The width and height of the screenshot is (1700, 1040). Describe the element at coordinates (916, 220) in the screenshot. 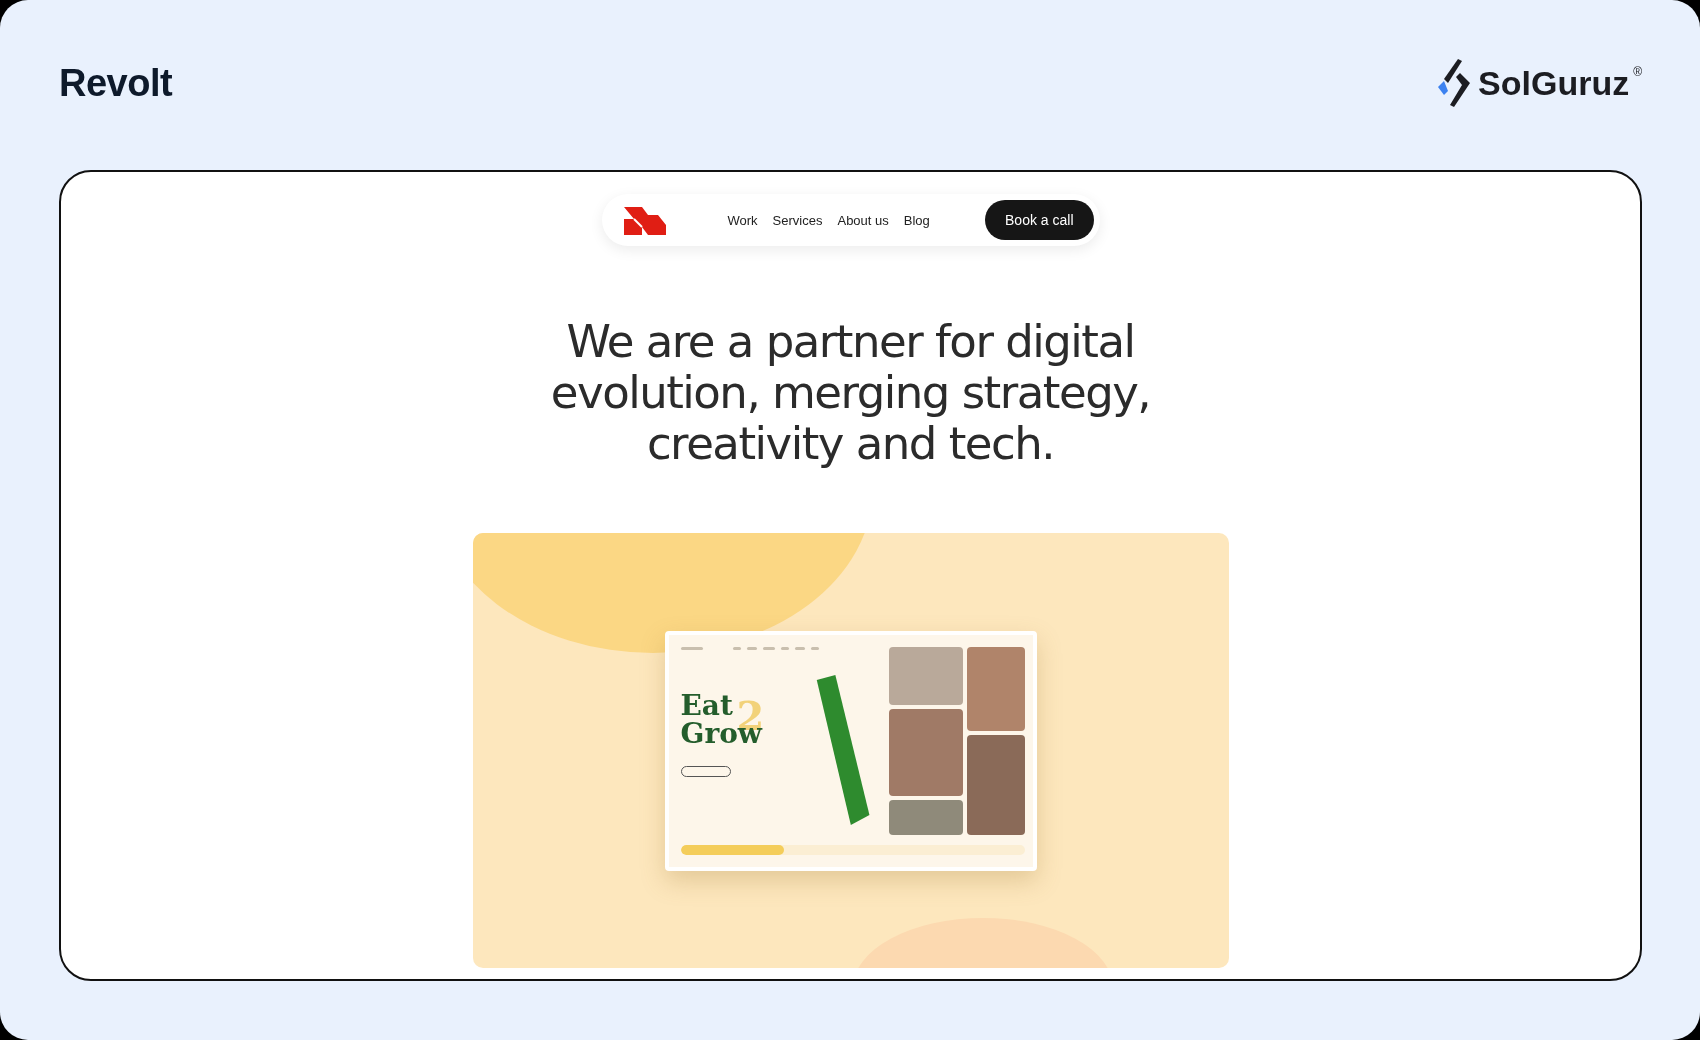

I see `nav-link: Blog` at that location.